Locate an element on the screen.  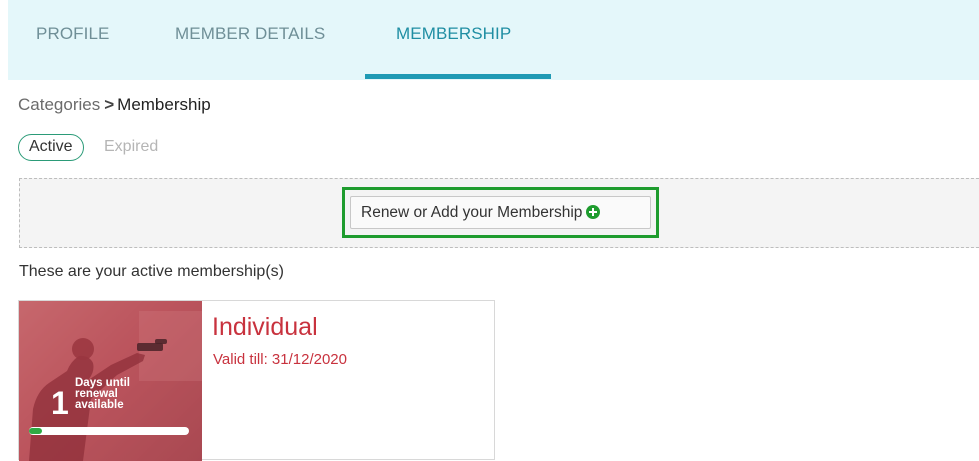
tab-membership: MEMBERSHIP is located at coordinates (453, 34).